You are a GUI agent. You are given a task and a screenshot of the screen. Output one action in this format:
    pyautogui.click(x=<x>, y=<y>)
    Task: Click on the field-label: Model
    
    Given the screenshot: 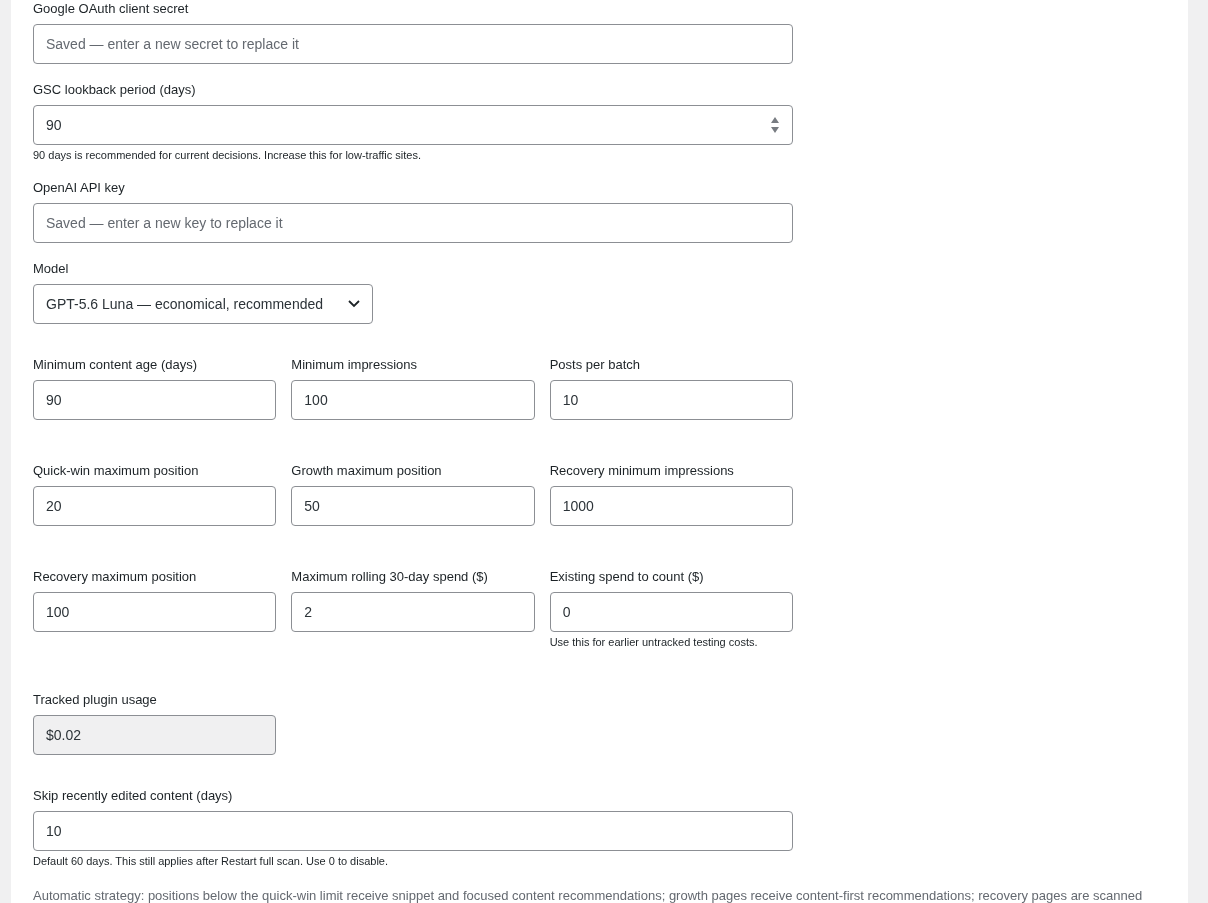 What is the action you would take?
    pyautogui.click(x=51, y=269)
    